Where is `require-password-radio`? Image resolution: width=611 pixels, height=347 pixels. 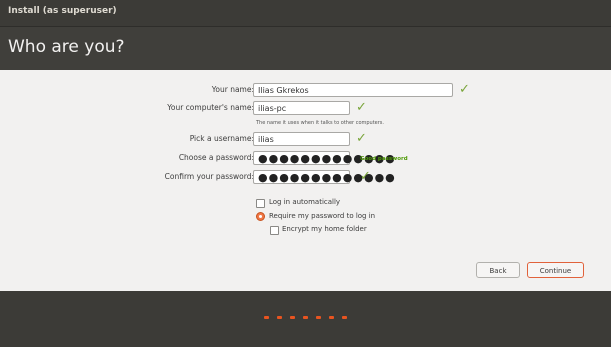
require-password-radio is located at coordinates (260, 216).